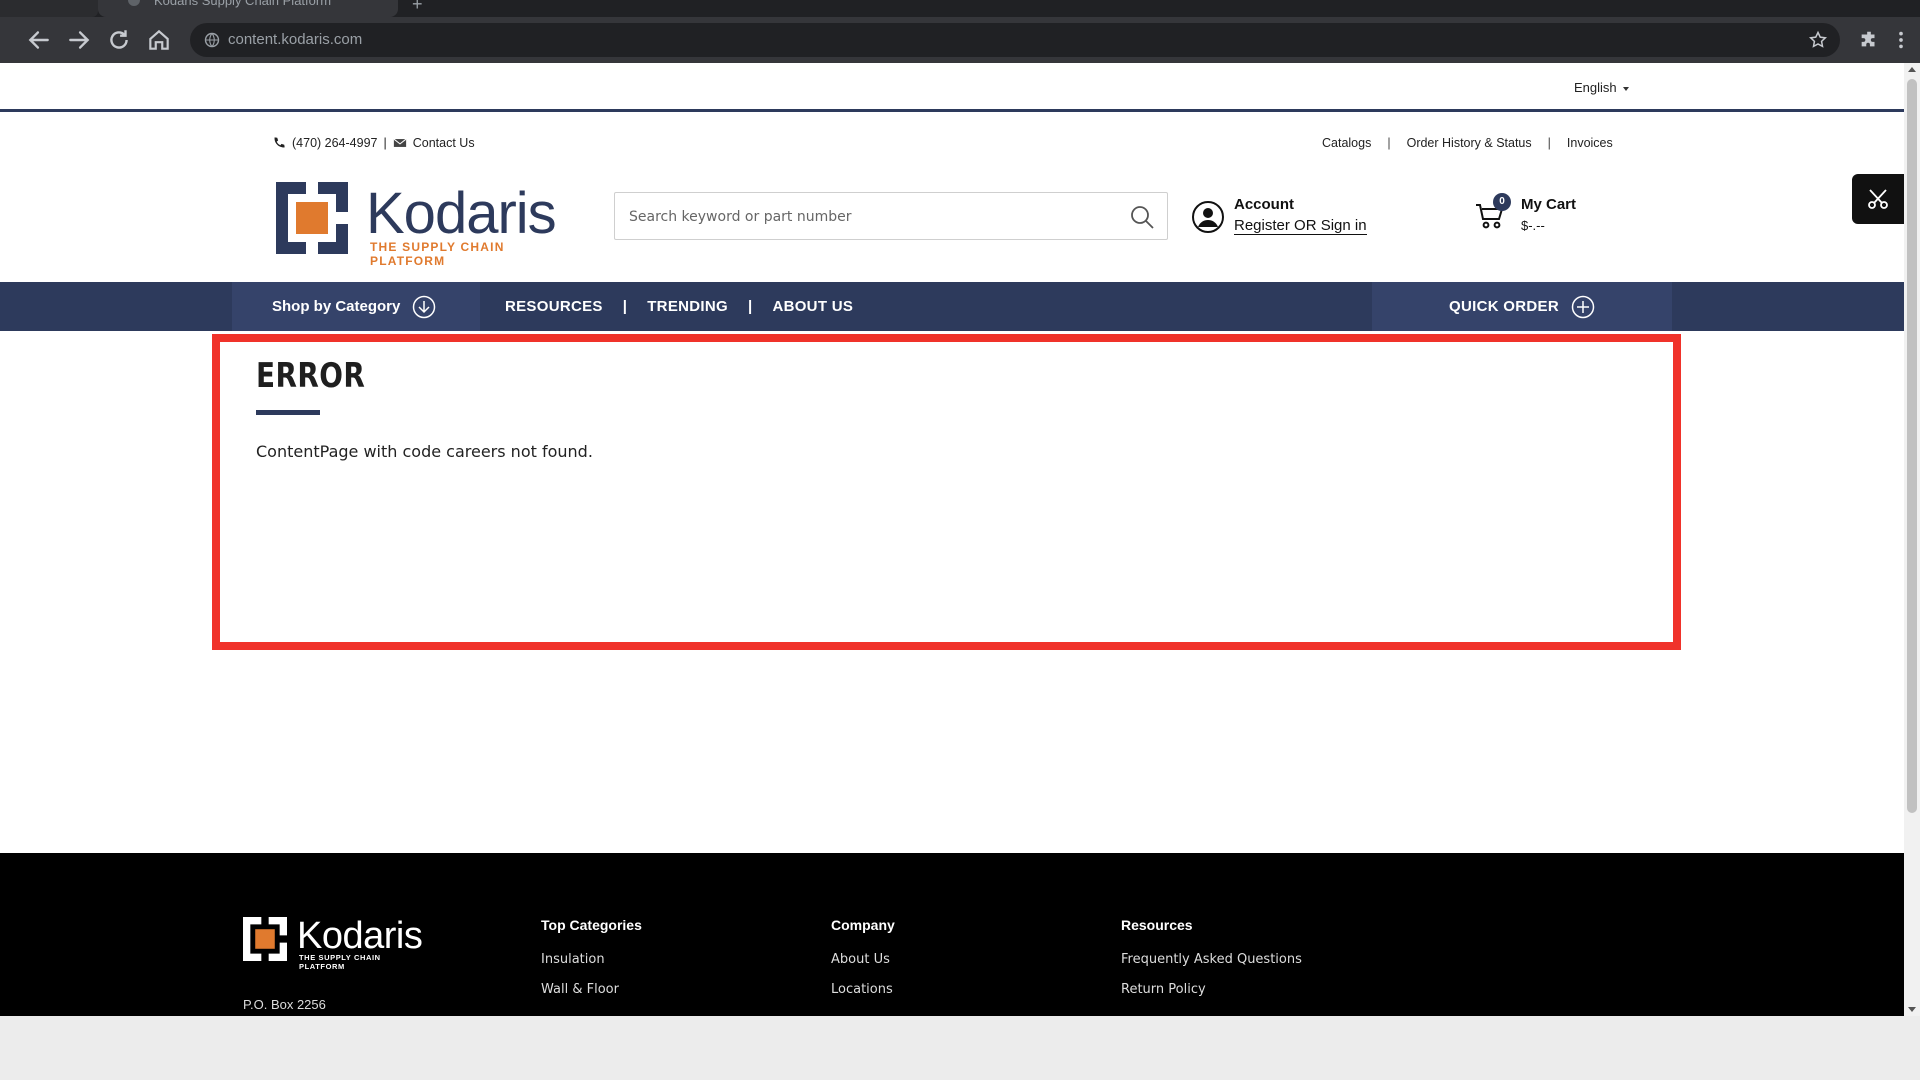 The height and width of the screenshot is (1080, 1920). What do you see at coordinates (869, 217) in the screenshot?
I see `search-input` at bounding box center [869, 217].